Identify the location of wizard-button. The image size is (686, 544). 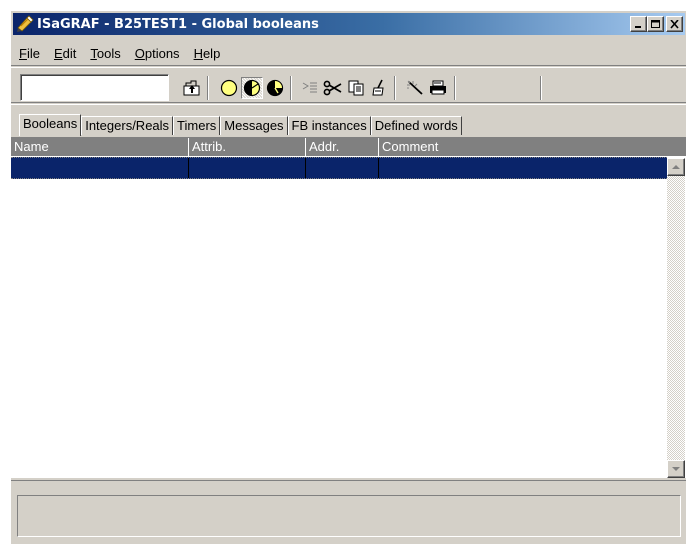
(415, 88).